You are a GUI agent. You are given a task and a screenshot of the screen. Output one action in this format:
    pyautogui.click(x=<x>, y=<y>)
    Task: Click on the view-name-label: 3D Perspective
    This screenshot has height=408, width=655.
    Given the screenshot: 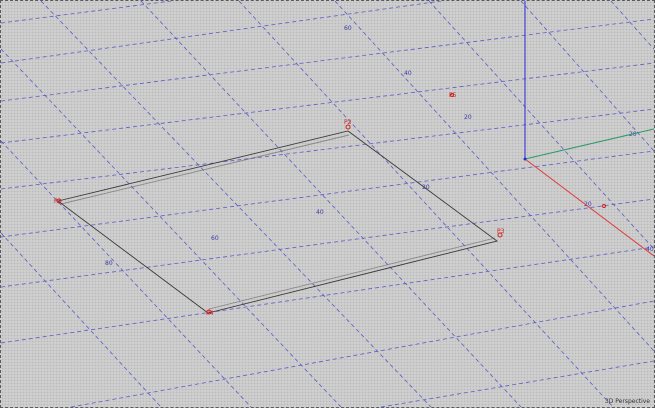 What is the action you would take?
    pyautogui.click(x=627, y=401)
    